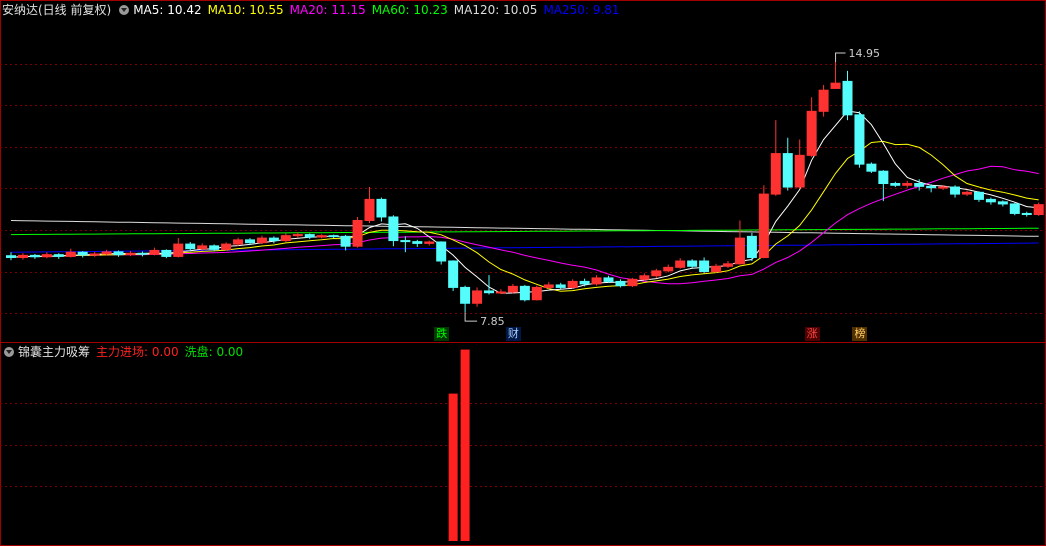 The image size is (1046, 546). What do you see at coordinates (453, 467) in the screenshot?
I see `indicator-bar` at bounding box center [453, 467].